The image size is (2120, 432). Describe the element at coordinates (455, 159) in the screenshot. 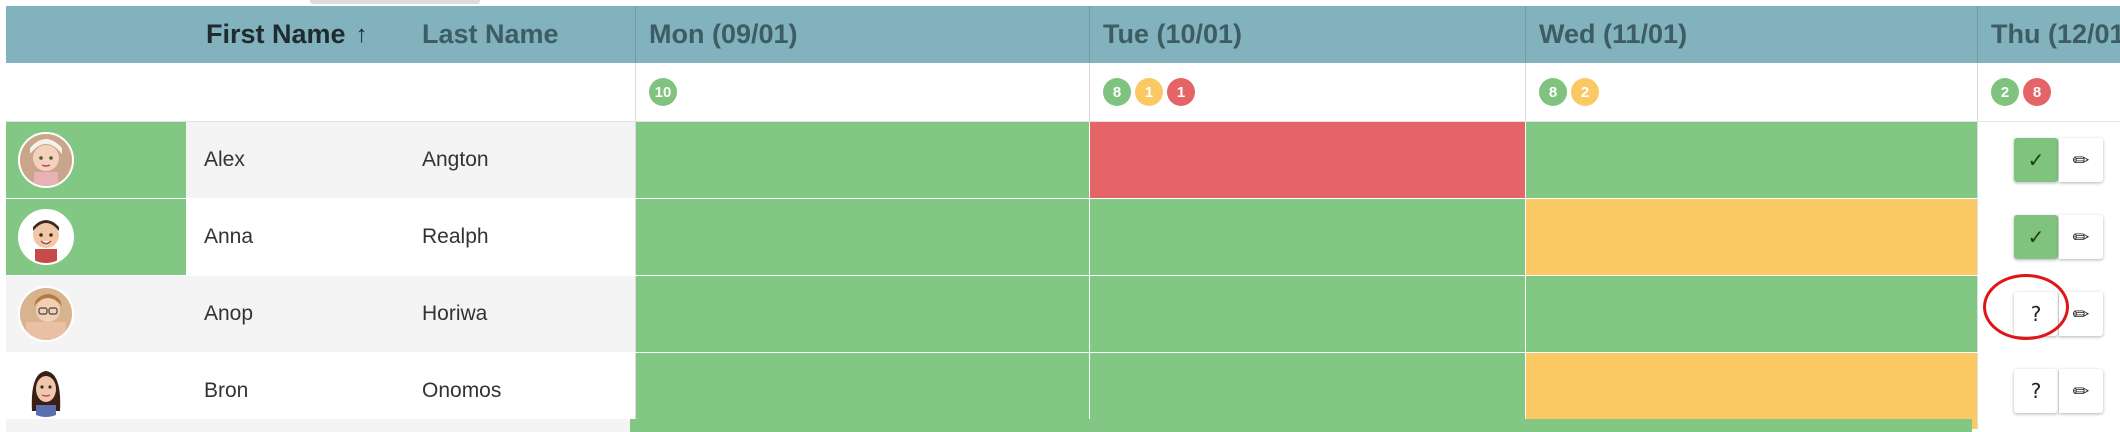

I see `last-name: Angton` at that location.